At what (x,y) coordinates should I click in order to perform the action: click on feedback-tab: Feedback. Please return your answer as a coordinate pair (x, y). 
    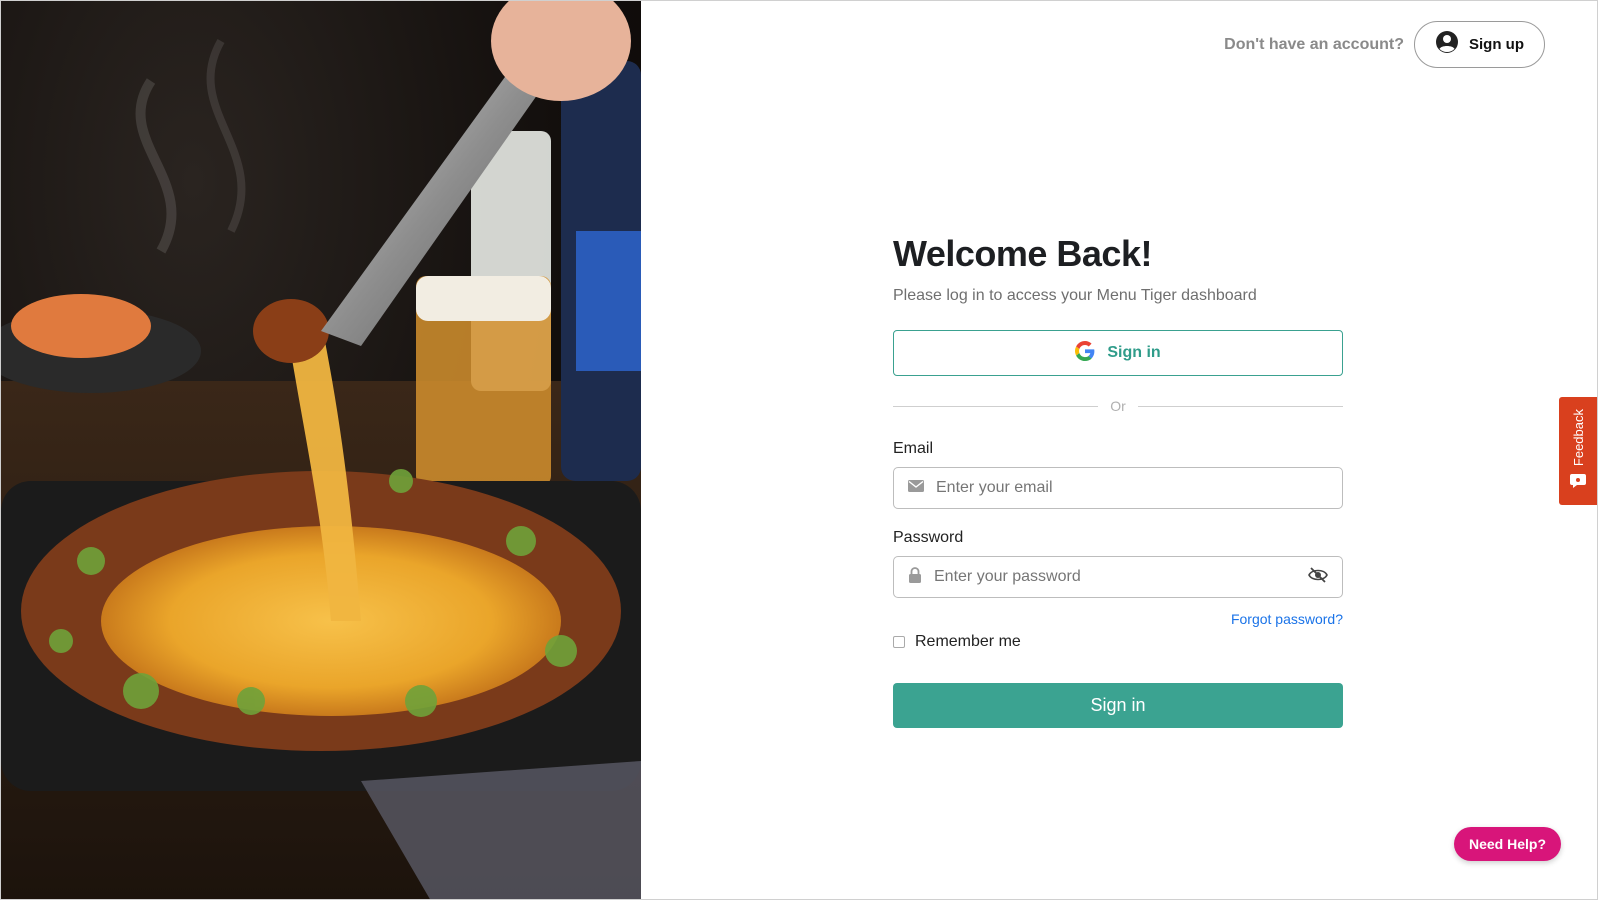
    Looking at the image, I should click on (1578, 451).